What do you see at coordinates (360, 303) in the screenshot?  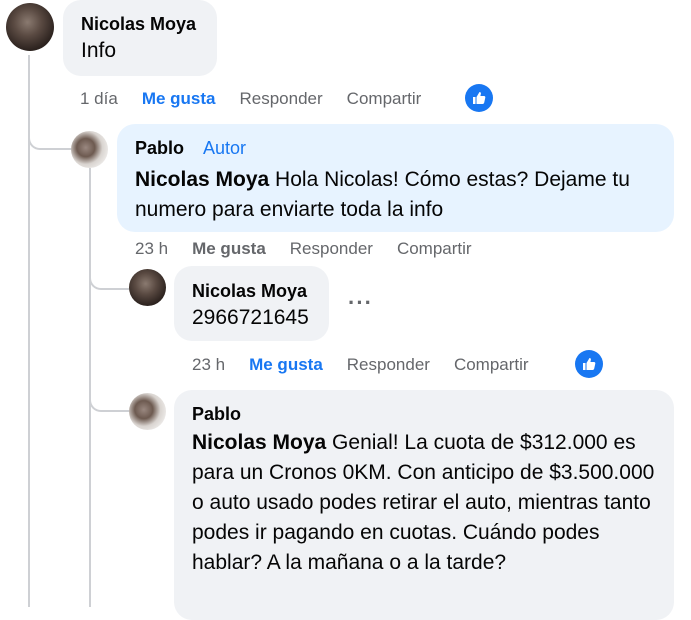 I see `more-options-icon: ···` at bounding box center [360, 303].